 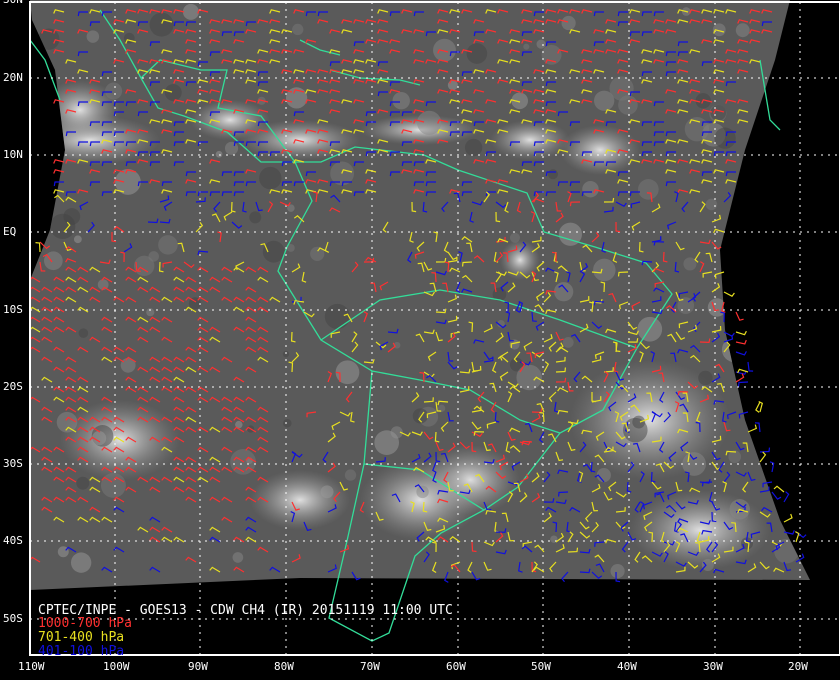 What do you see at coordinates (198, 666) in the screenshot?
I see `lon-label: 90W` at bounding box center [198, 666].